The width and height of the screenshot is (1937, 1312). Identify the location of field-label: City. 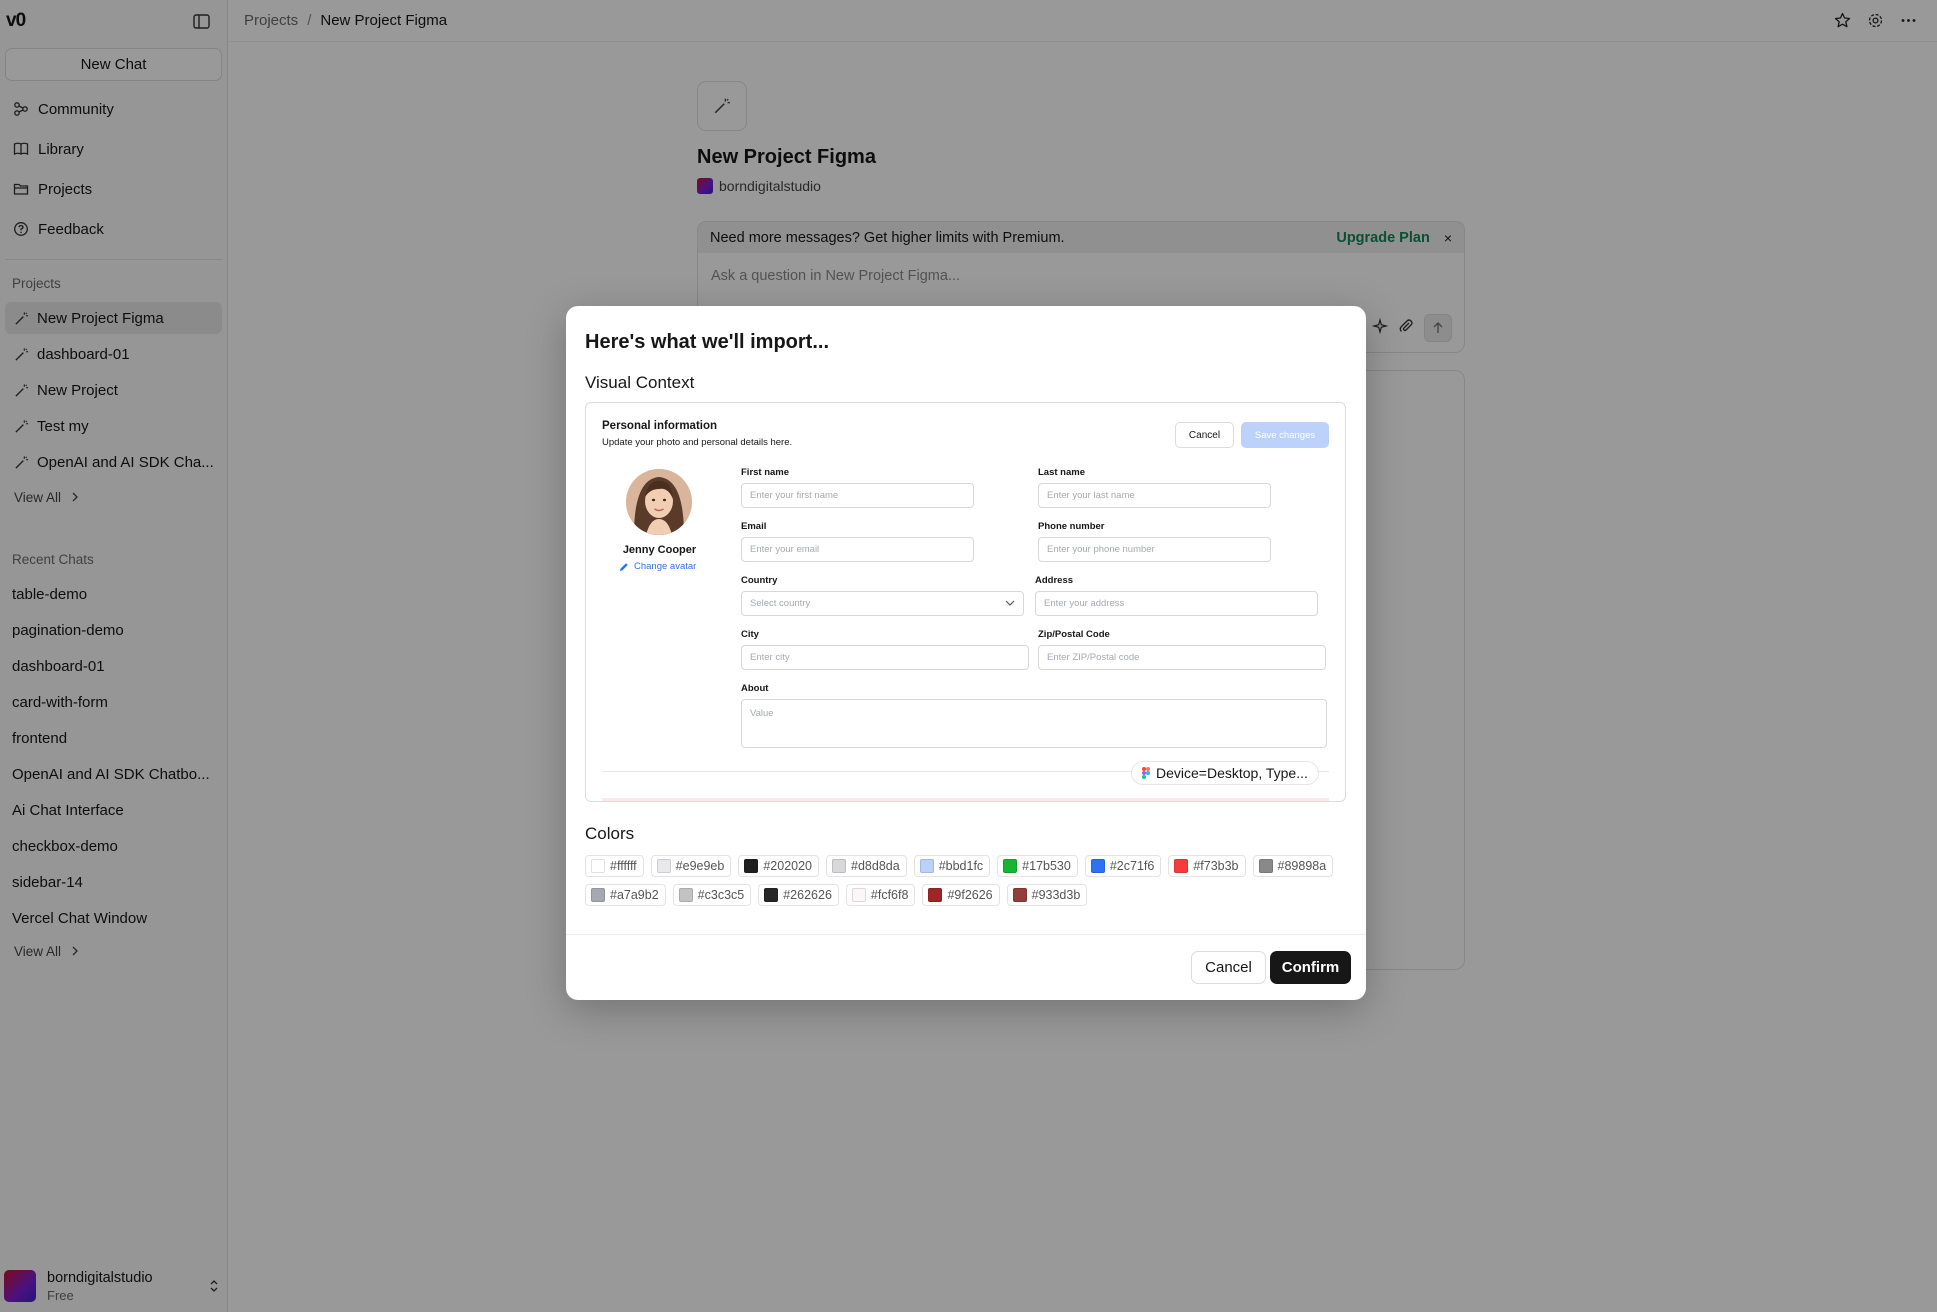
(750, 634).